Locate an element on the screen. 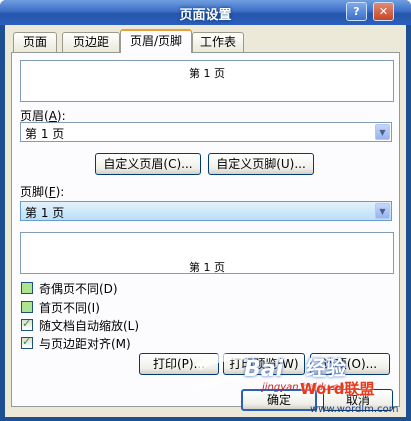  close-icon: ✕ is located at coordinates (383, 11).